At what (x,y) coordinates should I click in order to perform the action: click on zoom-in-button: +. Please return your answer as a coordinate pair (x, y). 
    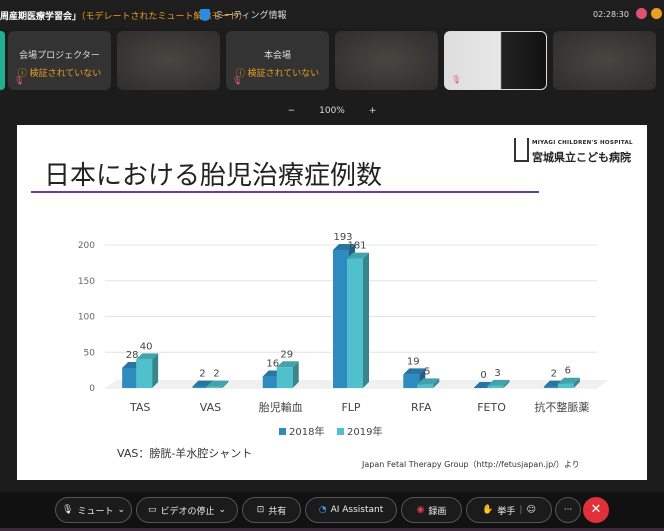
    Looking at the image, I should click on (373, 111).